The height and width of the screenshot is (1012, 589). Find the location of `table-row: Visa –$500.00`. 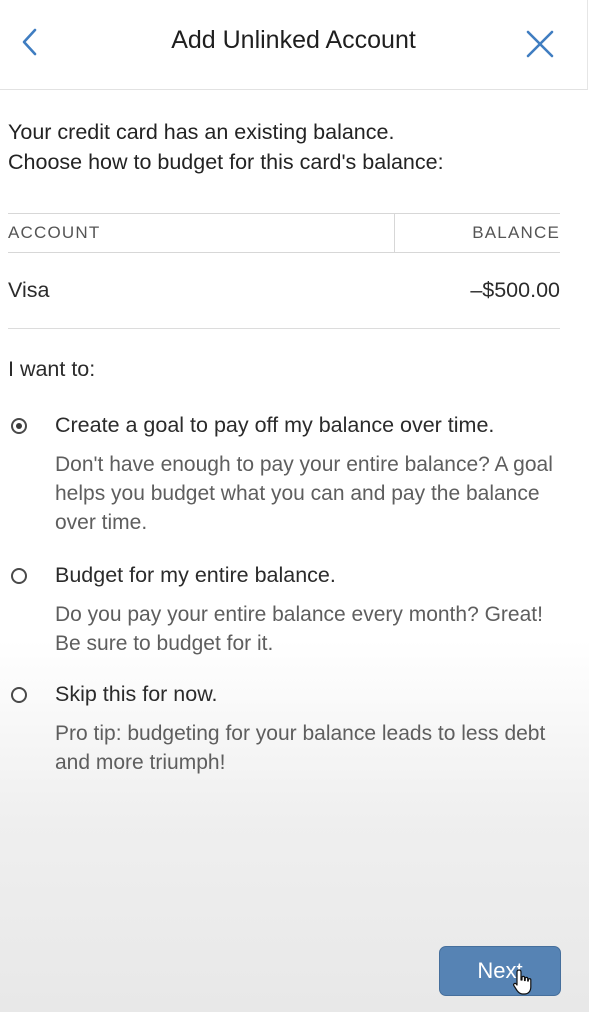

table-row: Visa –$500.00 is located at coordinates (284, 291).